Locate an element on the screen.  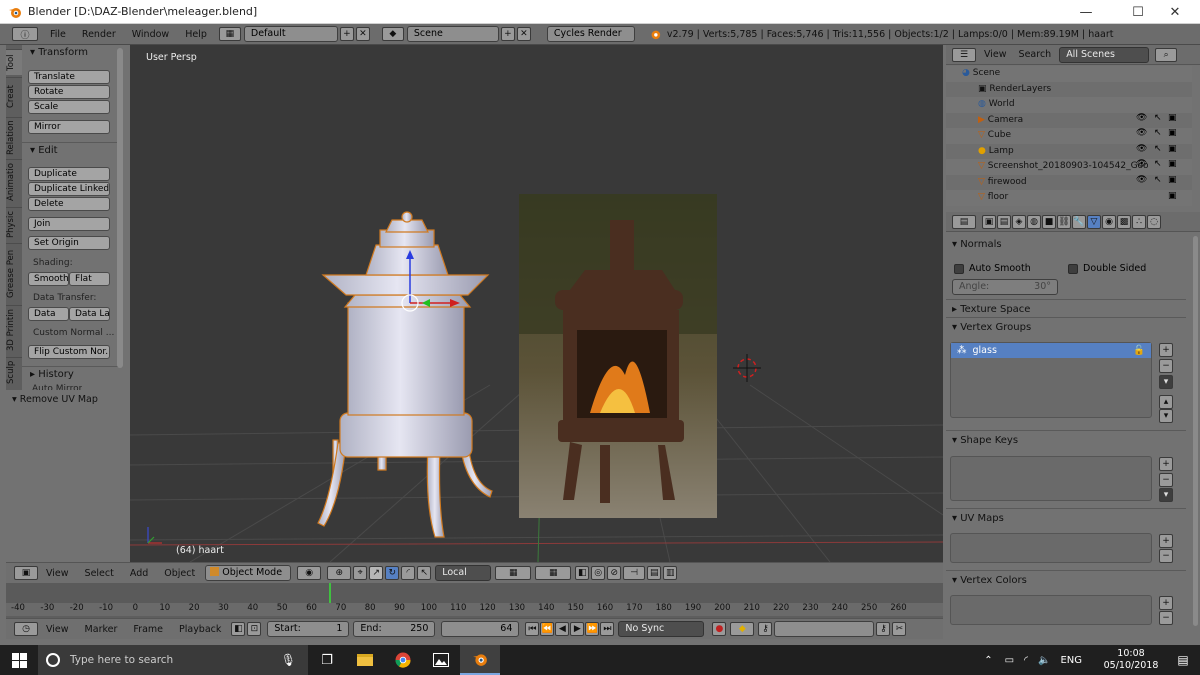
menu-object: Object is located at coordinates (179, 573).